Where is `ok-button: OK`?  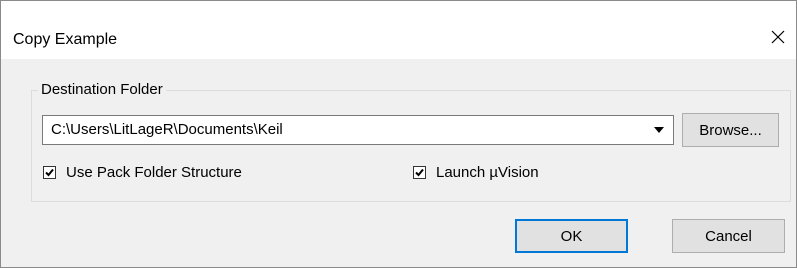 ok-button: OK is located at coordinates (571, 236).